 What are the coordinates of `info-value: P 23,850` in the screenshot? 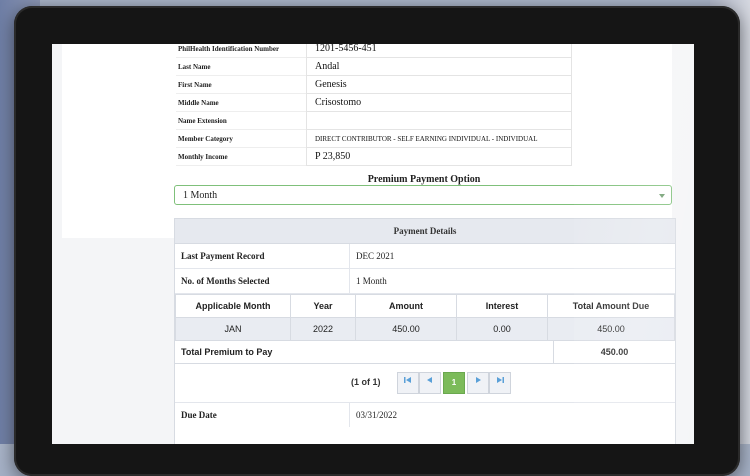 It's located at (439, 157).